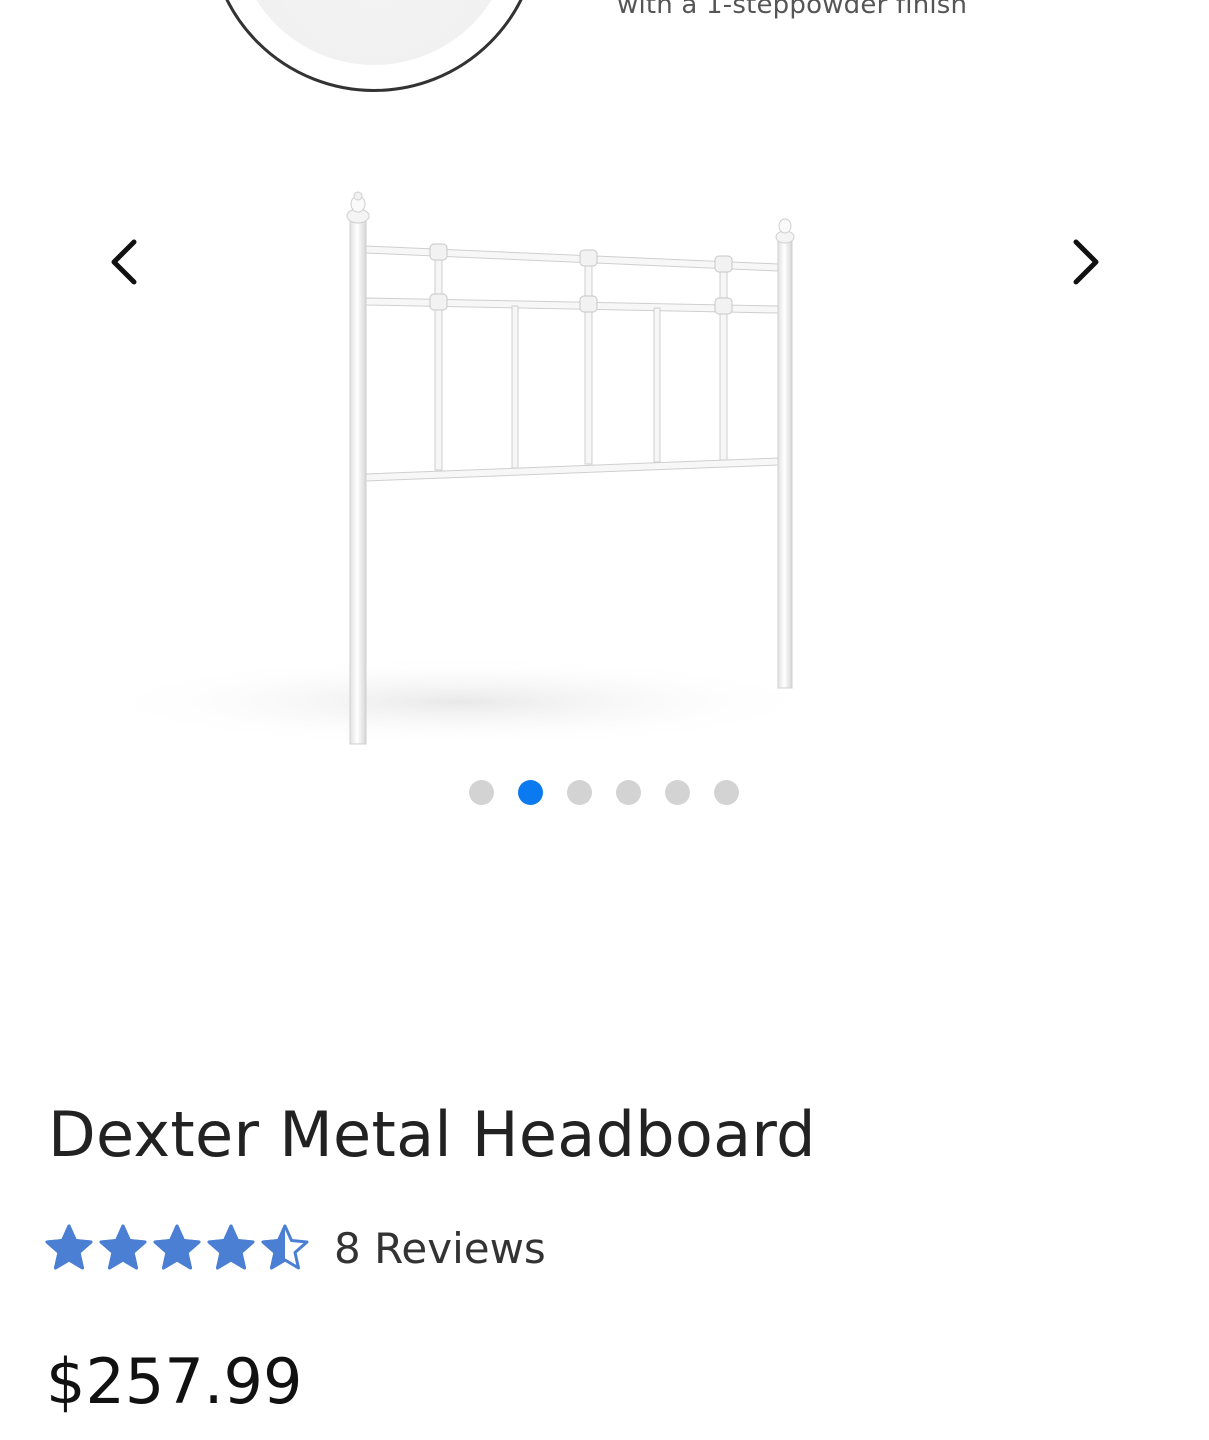 The height and width of the screenshot is (1440, 1209). I want to click on product-title: Dexter Metal Headboard, so click(432, 1134).